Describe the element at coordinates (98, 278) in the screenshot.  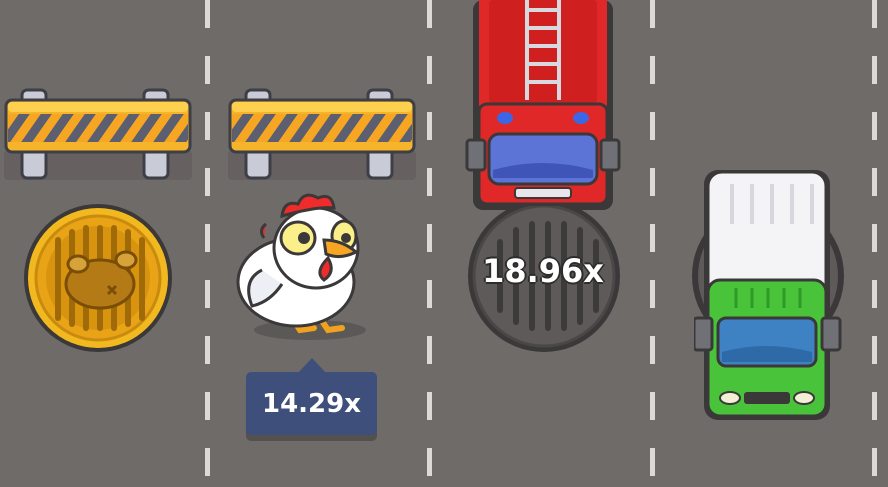
I see `roast-chicken-coin-icon` at that location.